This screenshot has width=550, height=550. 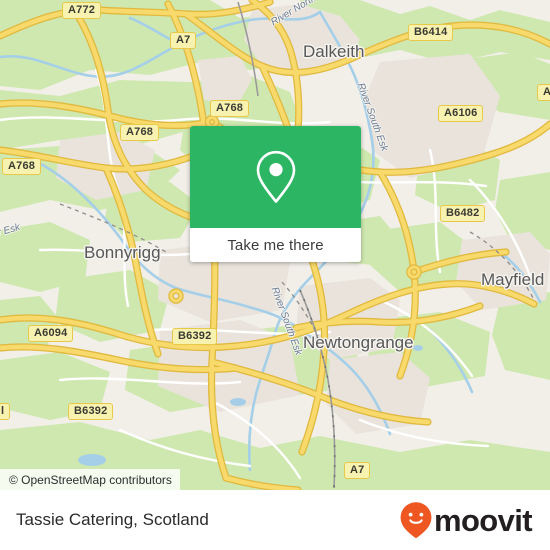 I want to click on take-me-there-card: Take me there, so click(x=275, y=194).